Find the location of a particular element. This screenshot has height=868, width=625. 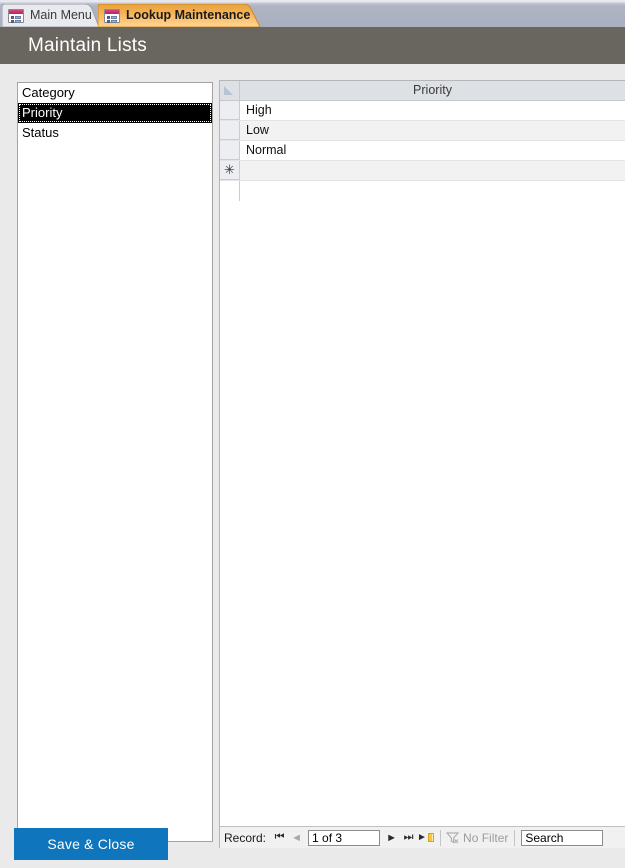

first-record-button: ⏮ is located at coordinates (279, 838).